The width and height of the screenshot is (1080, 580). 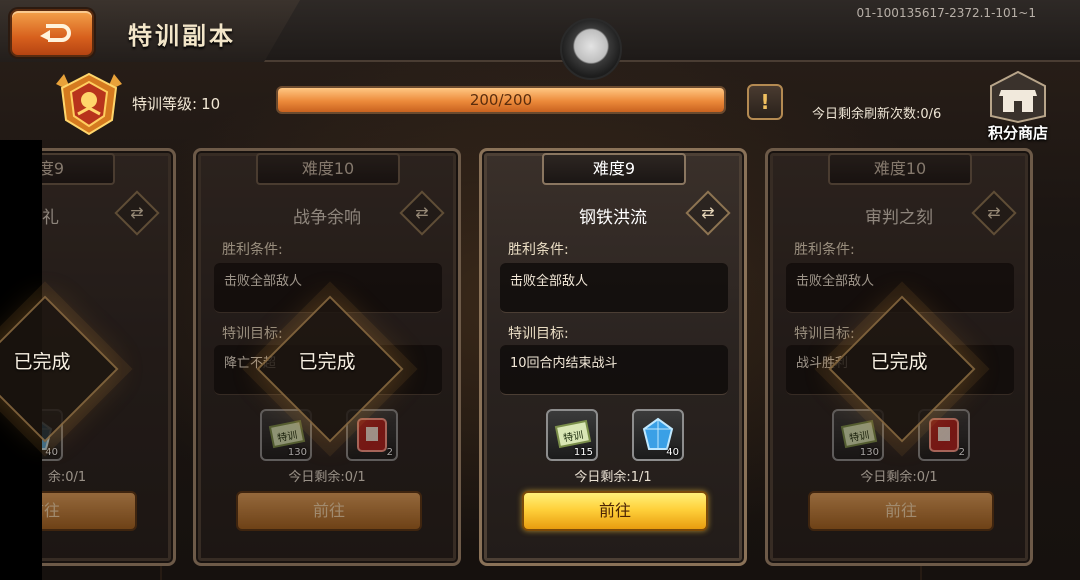 I want to click on shop-label: 积分商店, so click(x=1017, y=133).